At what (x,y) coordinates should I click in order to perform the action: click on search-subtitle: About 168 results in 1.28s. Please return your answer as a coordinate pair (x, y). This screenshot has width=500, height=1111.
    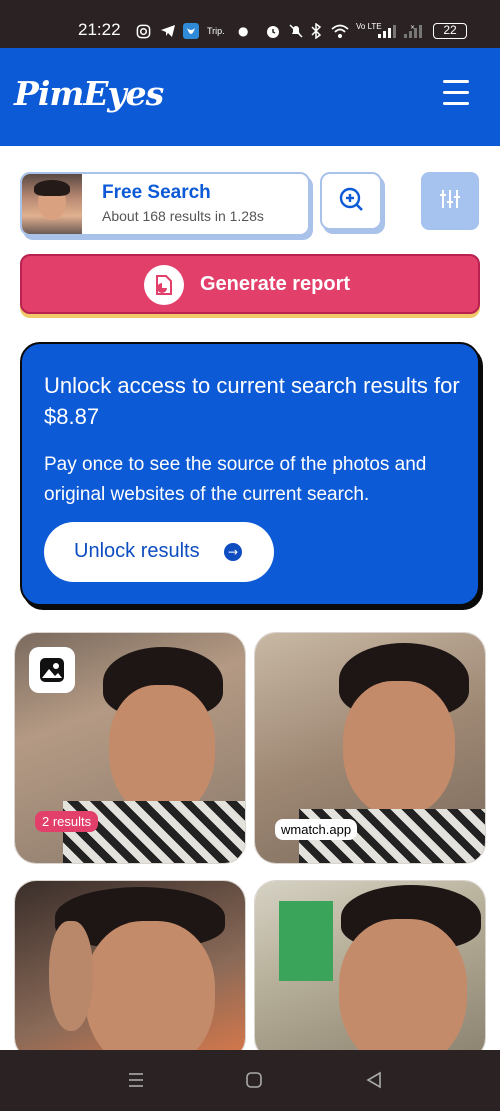
    Looking at the image, I should click on (183, 216).